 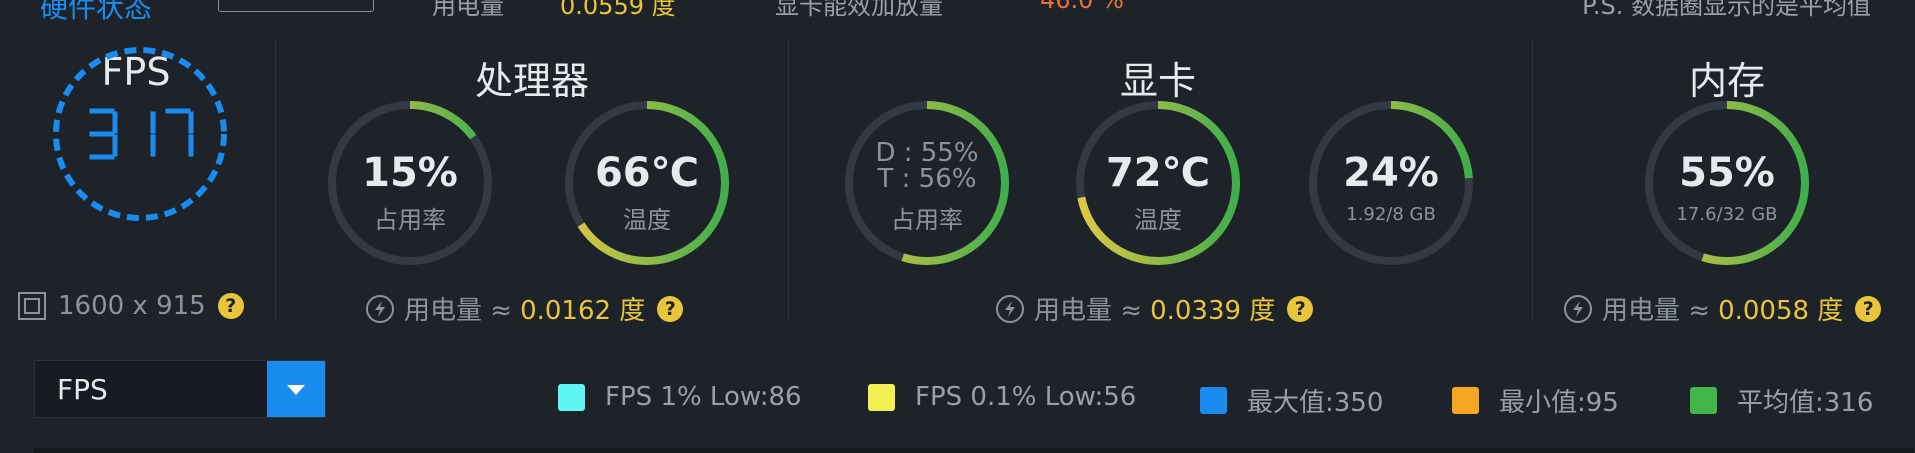 What do you see at coordinates (410, 173) in the screenshot?
I see `cpu-usage-value: 15%` at bounding box center [410, 173].